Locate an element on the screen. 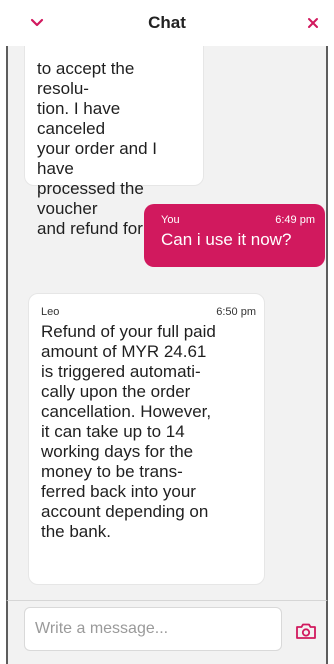  chat-header: Chat is located at coordinates (167, 23).